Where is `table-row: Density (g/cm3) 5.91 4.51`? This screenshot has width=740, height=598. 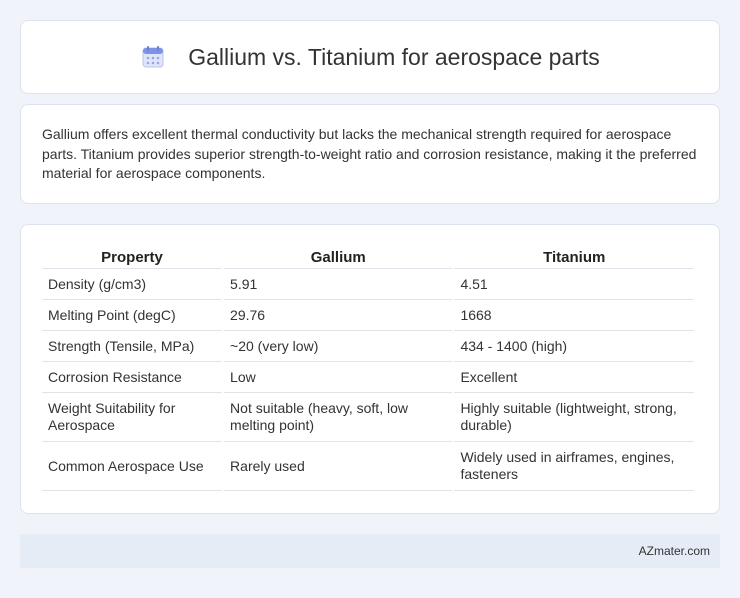 table-row: Density (g/cm3) 5.91 4.51 is located at coordinates (368, 284).